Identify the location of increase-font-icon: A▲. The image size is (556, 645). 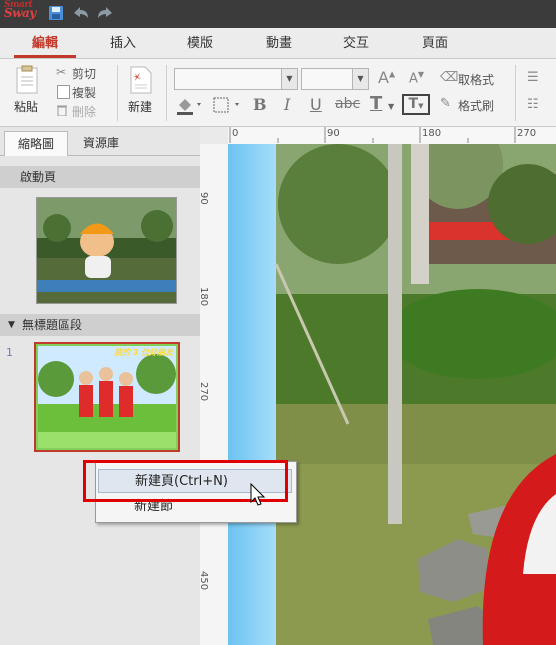
(386, 77).